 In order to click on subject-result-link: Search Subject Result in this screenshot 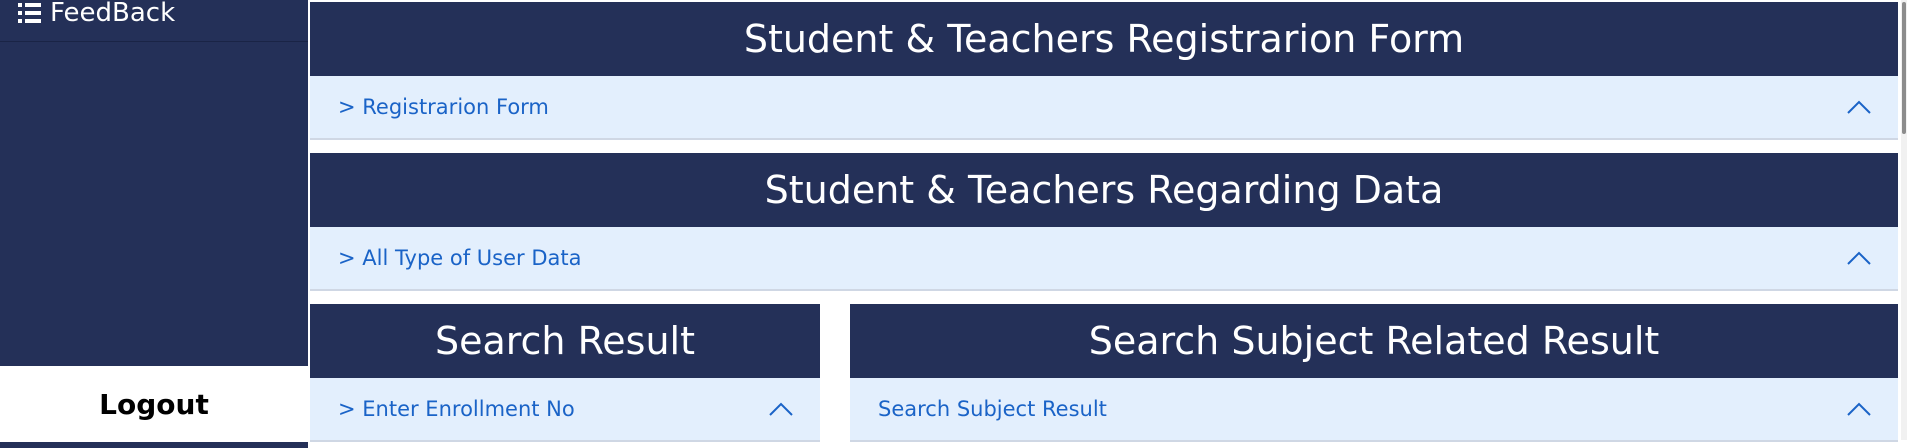, I will do `click(1374, 410)`.